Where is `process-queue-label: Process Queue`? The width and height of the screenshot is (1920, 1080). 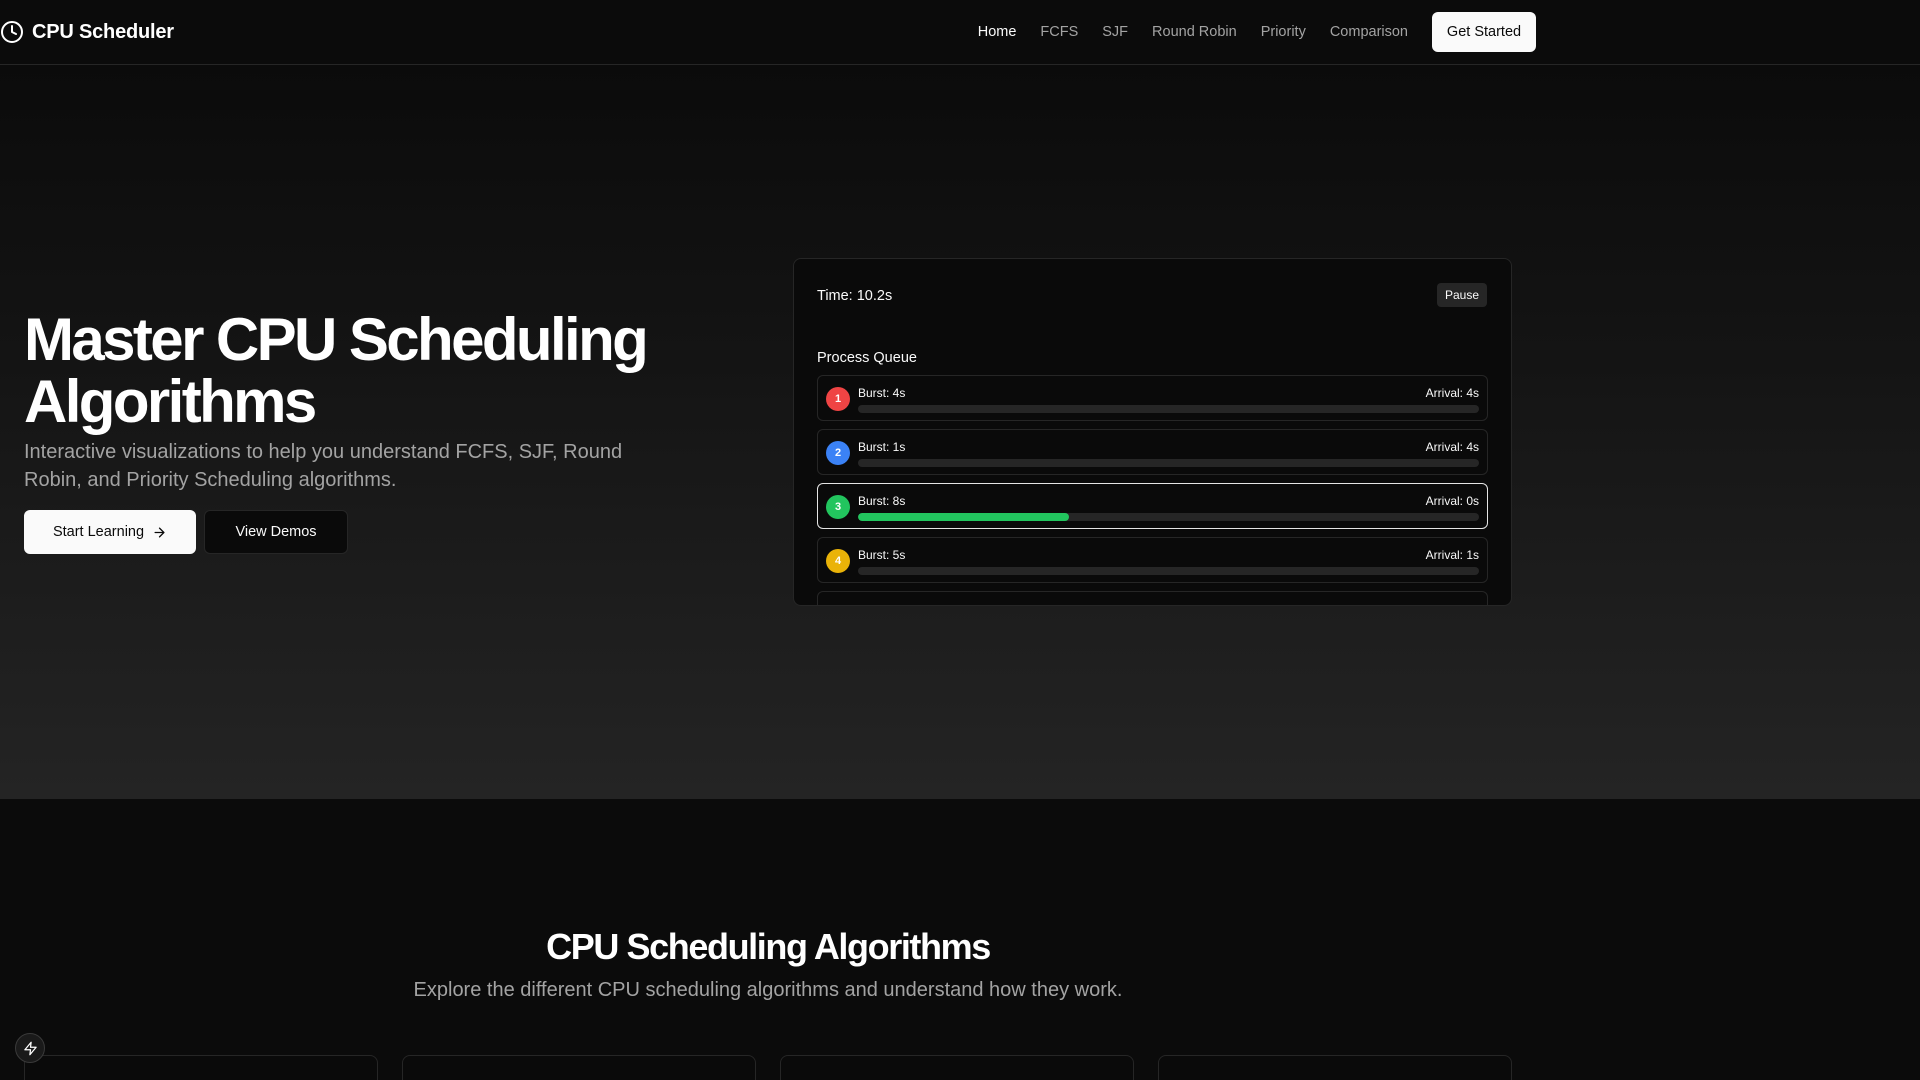 process-queue-label: Process Queue is located at coordinates (867, 358).